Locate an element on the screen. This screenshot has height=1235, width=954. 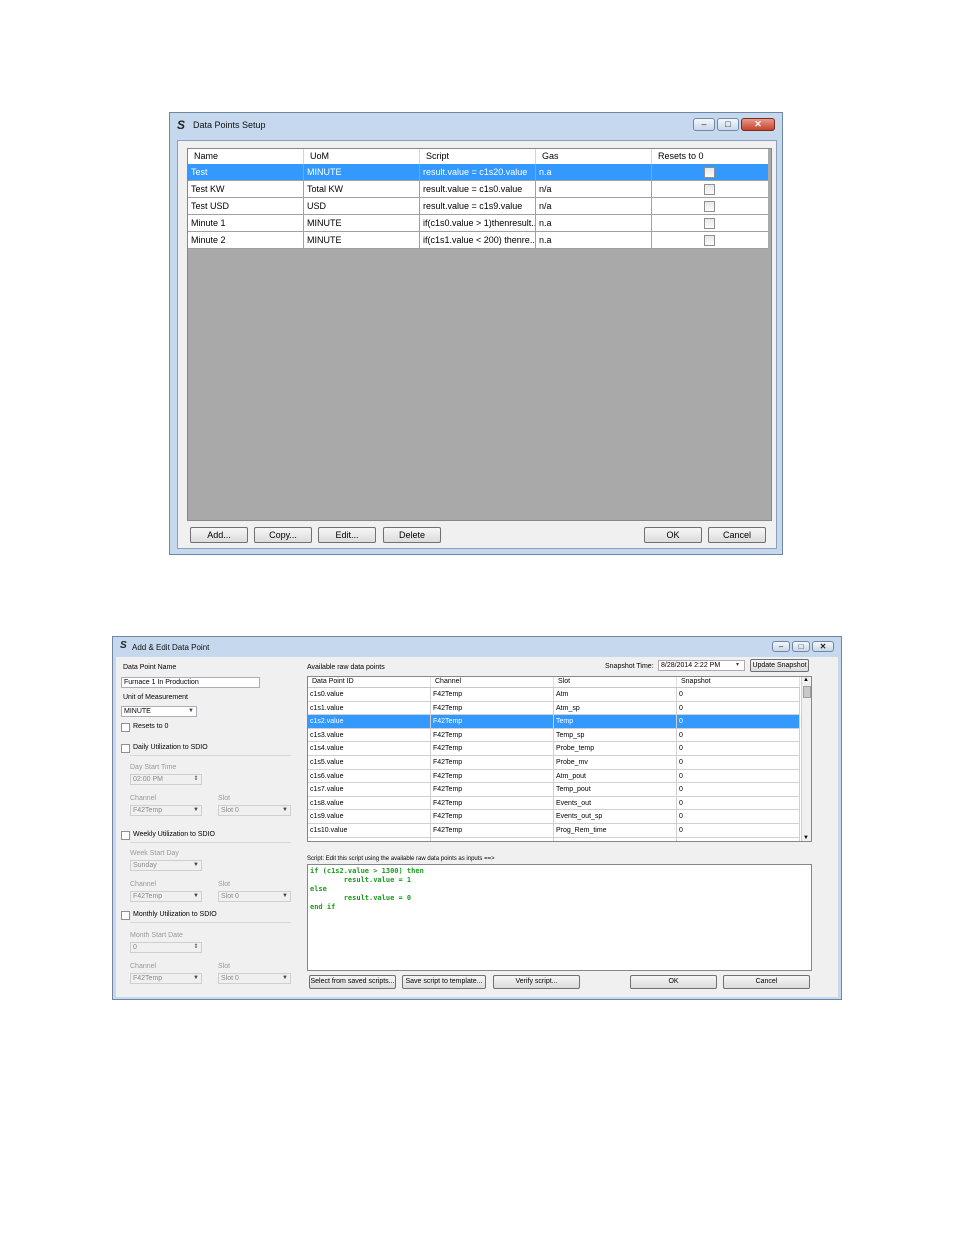
cell-slot: Events_out is located at coordinates (615, 803).